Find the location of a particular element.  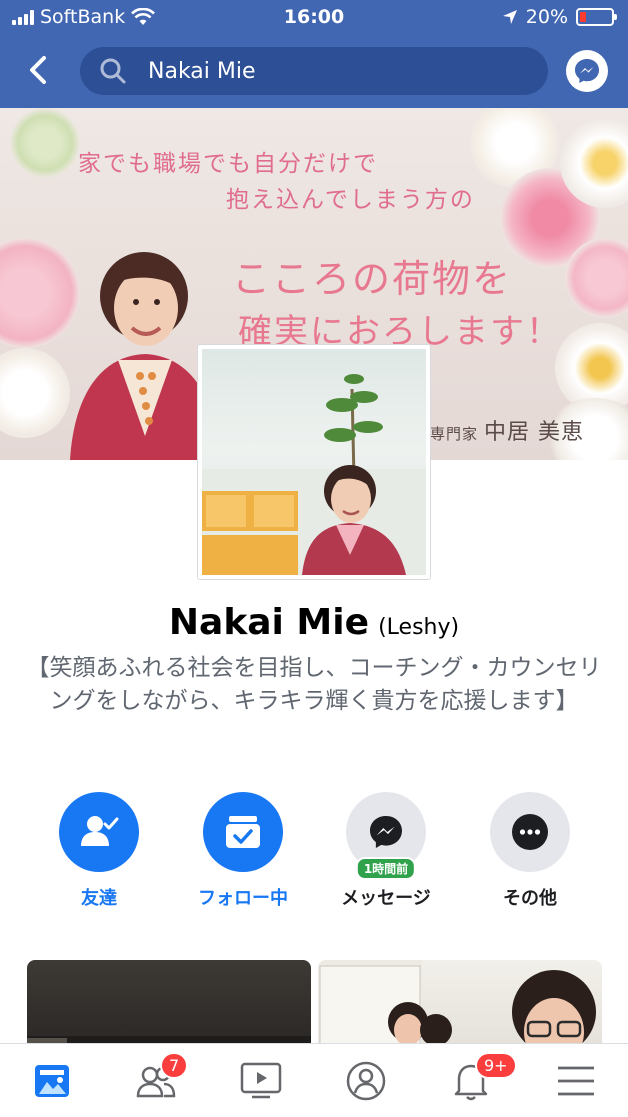

friends-button-circle is located at coordinates (99, 832).